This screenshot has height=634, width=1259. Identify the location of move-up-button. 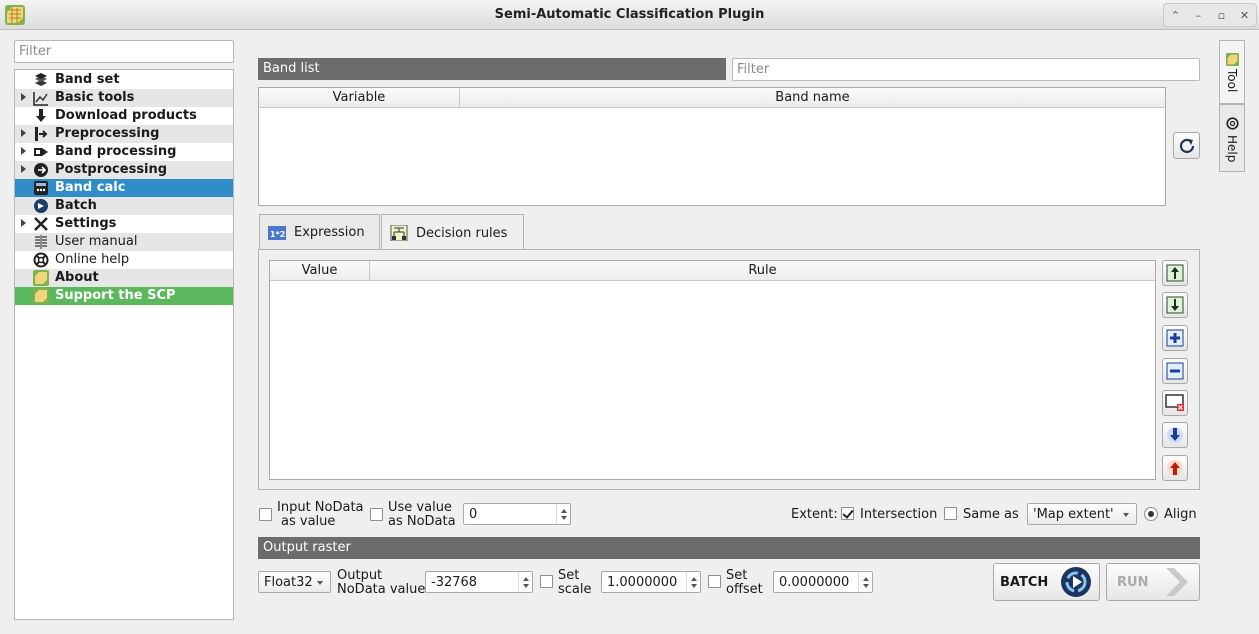
(1175, 273).